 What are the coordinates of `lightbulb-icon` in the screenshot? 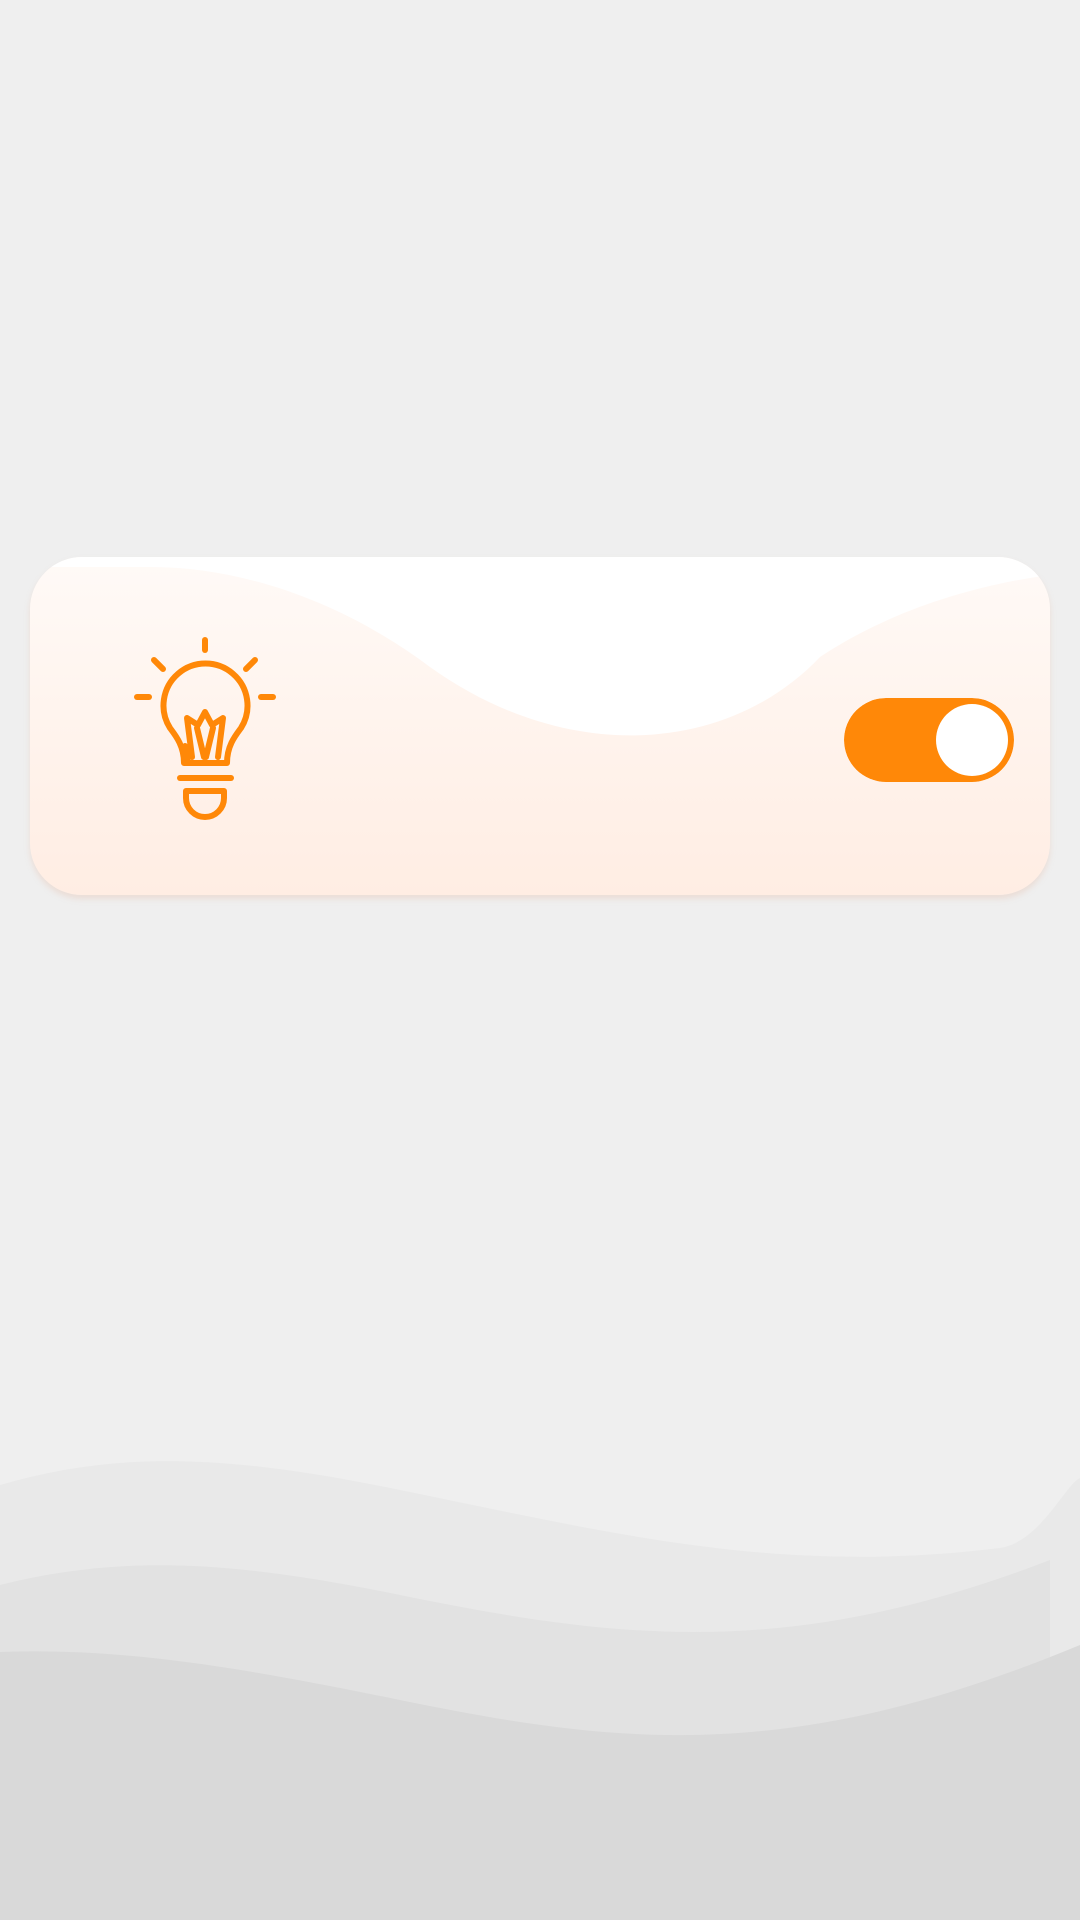 It's located at (205, 728).